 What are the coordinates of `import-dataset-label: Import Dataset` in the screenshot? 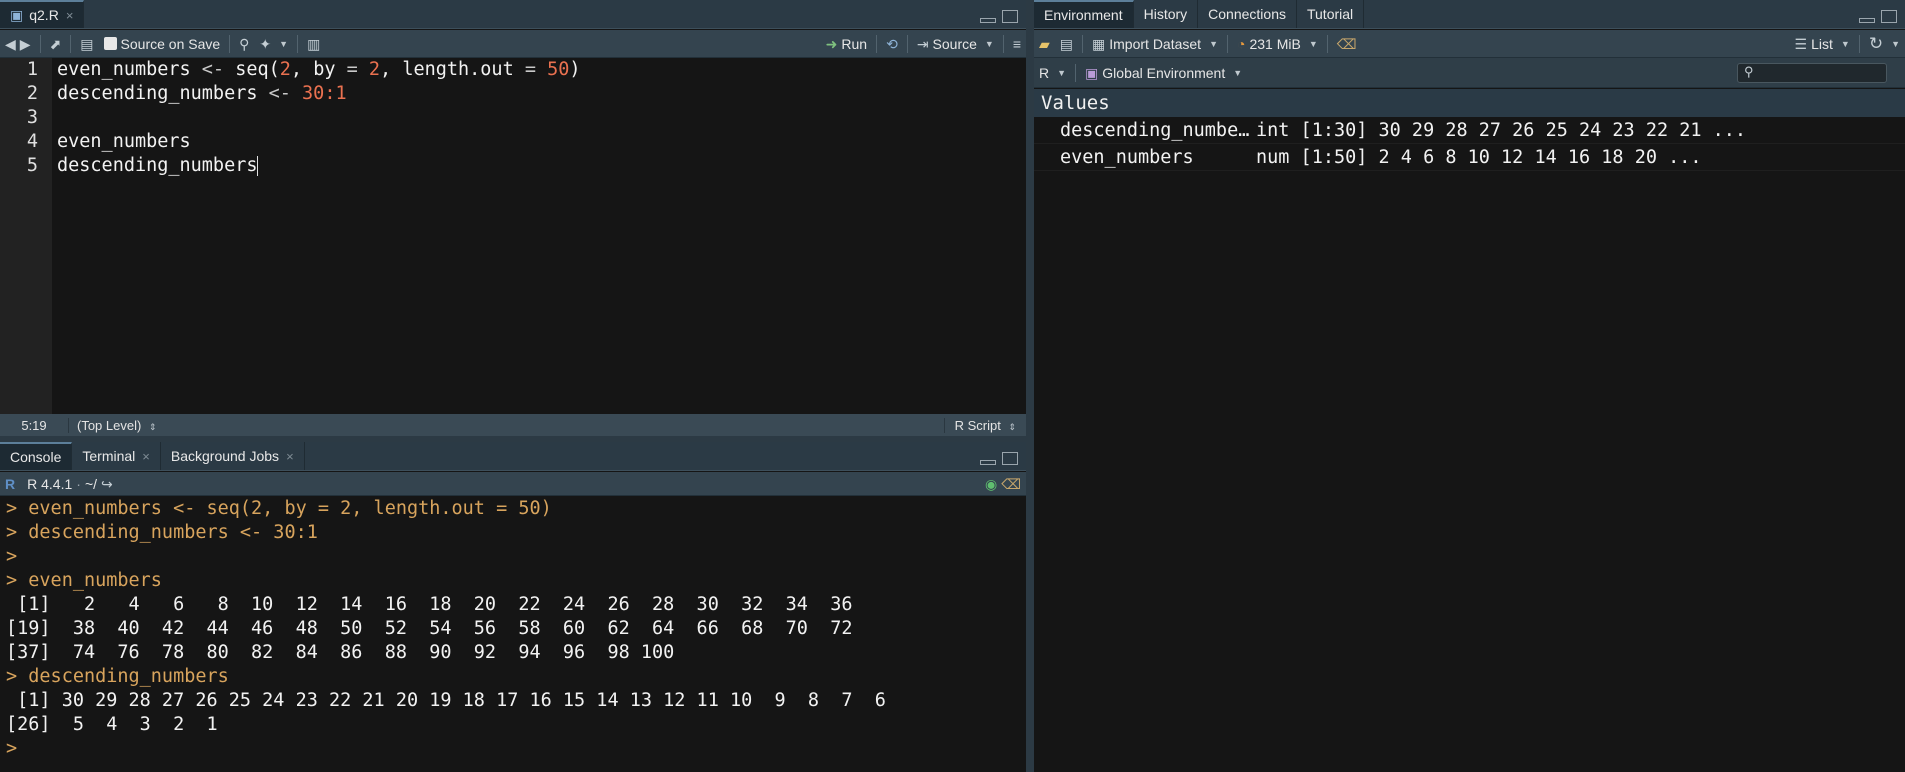 It's located at (1155, 43).